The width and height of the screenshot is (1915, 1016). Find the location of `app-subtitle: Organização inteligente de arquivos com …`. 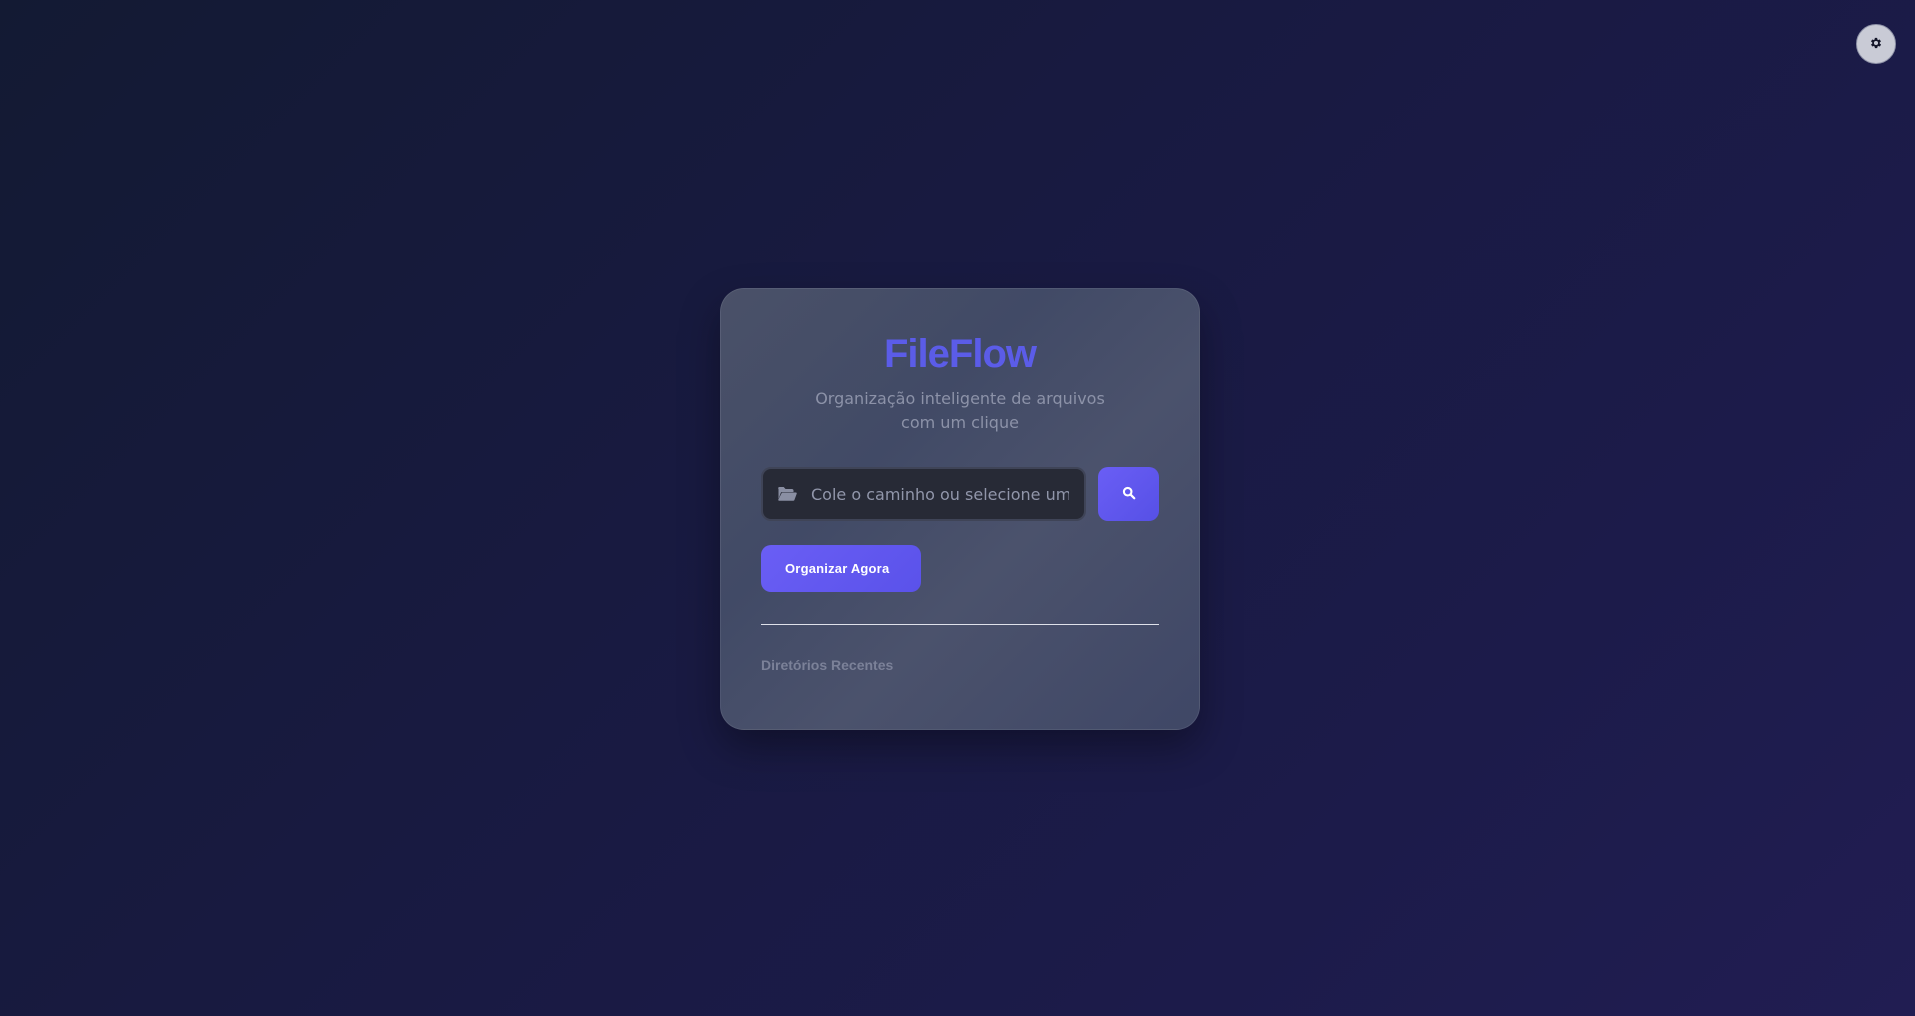

app-subtitle: Organização inteligente de arquivos com … is located at coordinates (960, 410).